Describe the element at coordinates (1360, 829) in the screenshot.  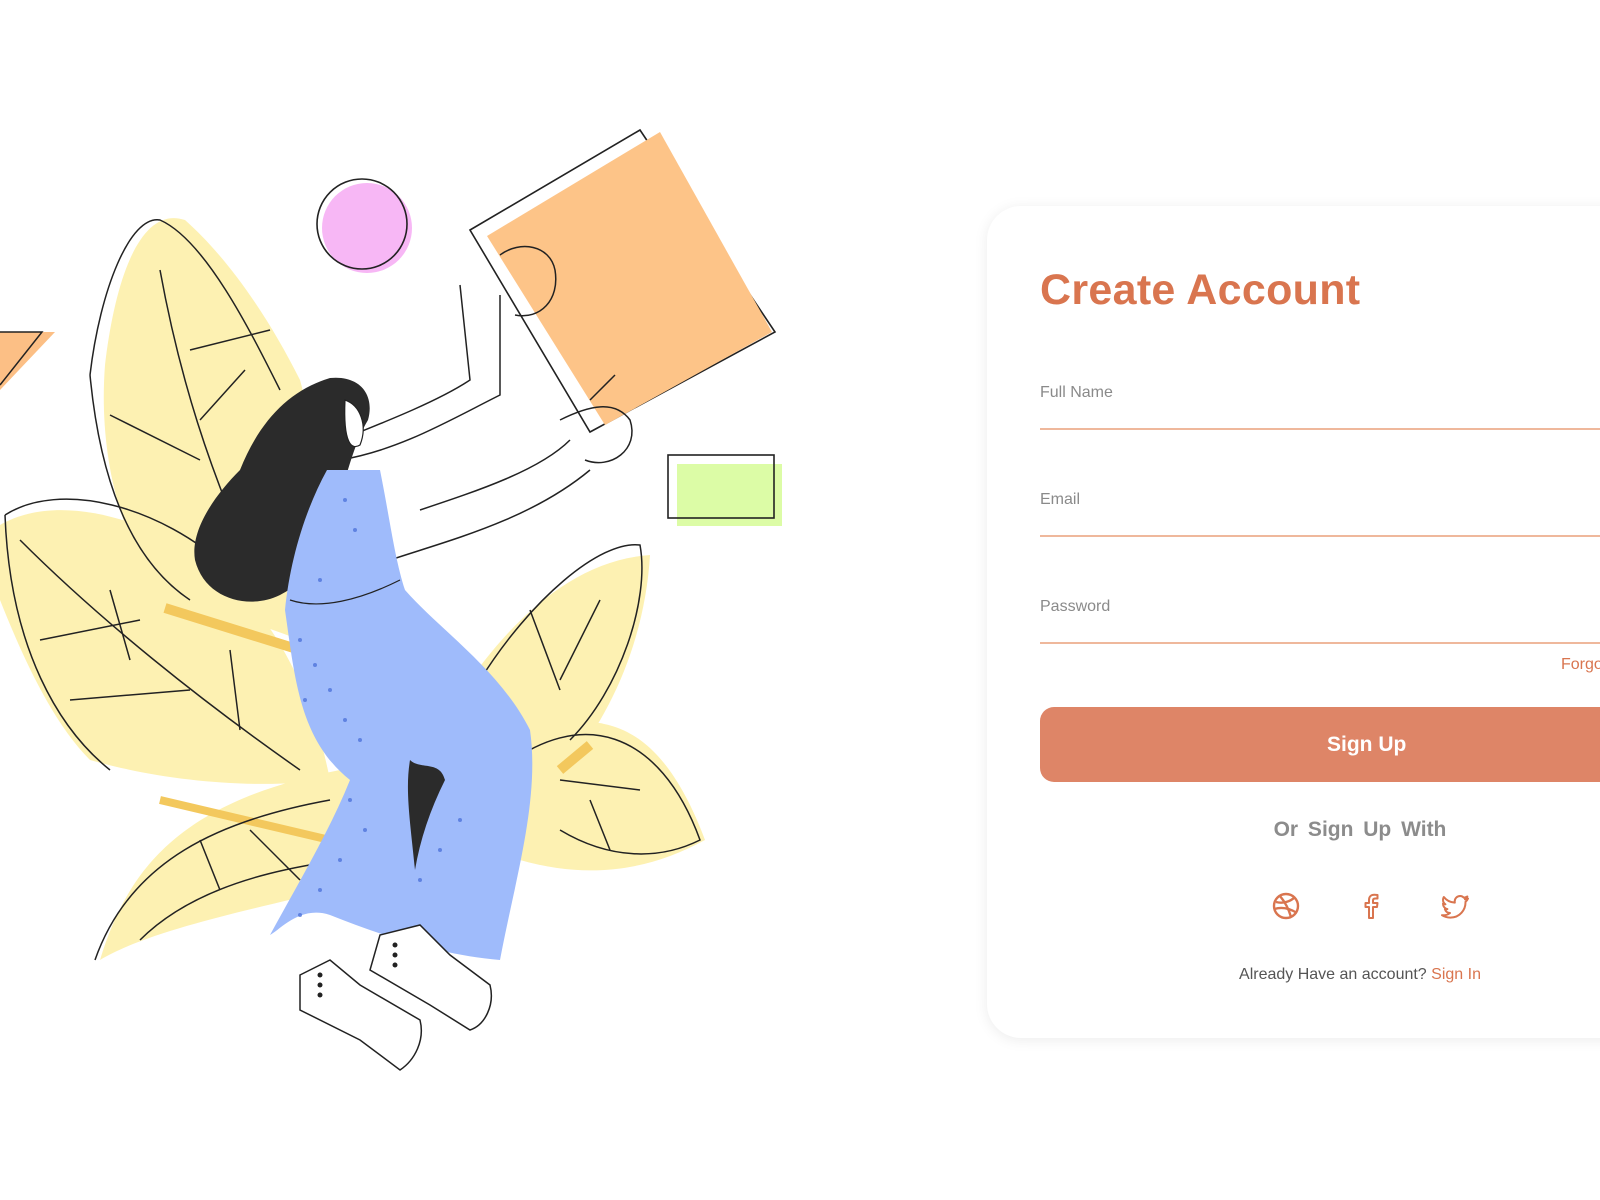
I see `or-sign-up-with-text: Or Sign Up With` at that location.